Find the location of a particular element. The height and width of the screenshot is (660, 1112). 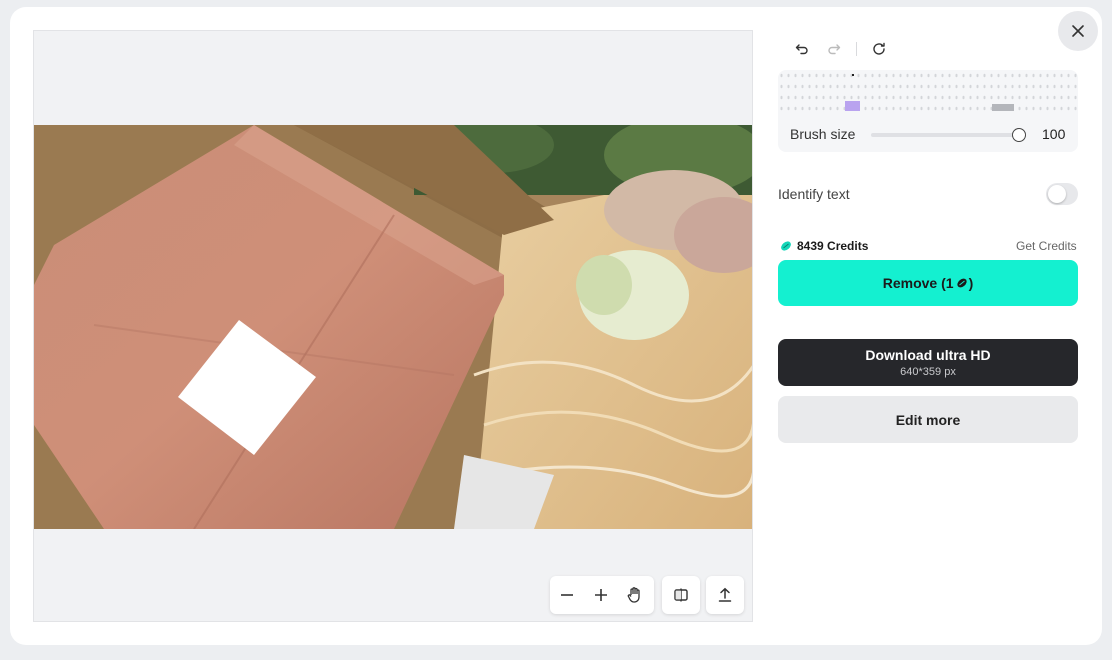

zoom-toolbar is located at coordinates (602, 595).